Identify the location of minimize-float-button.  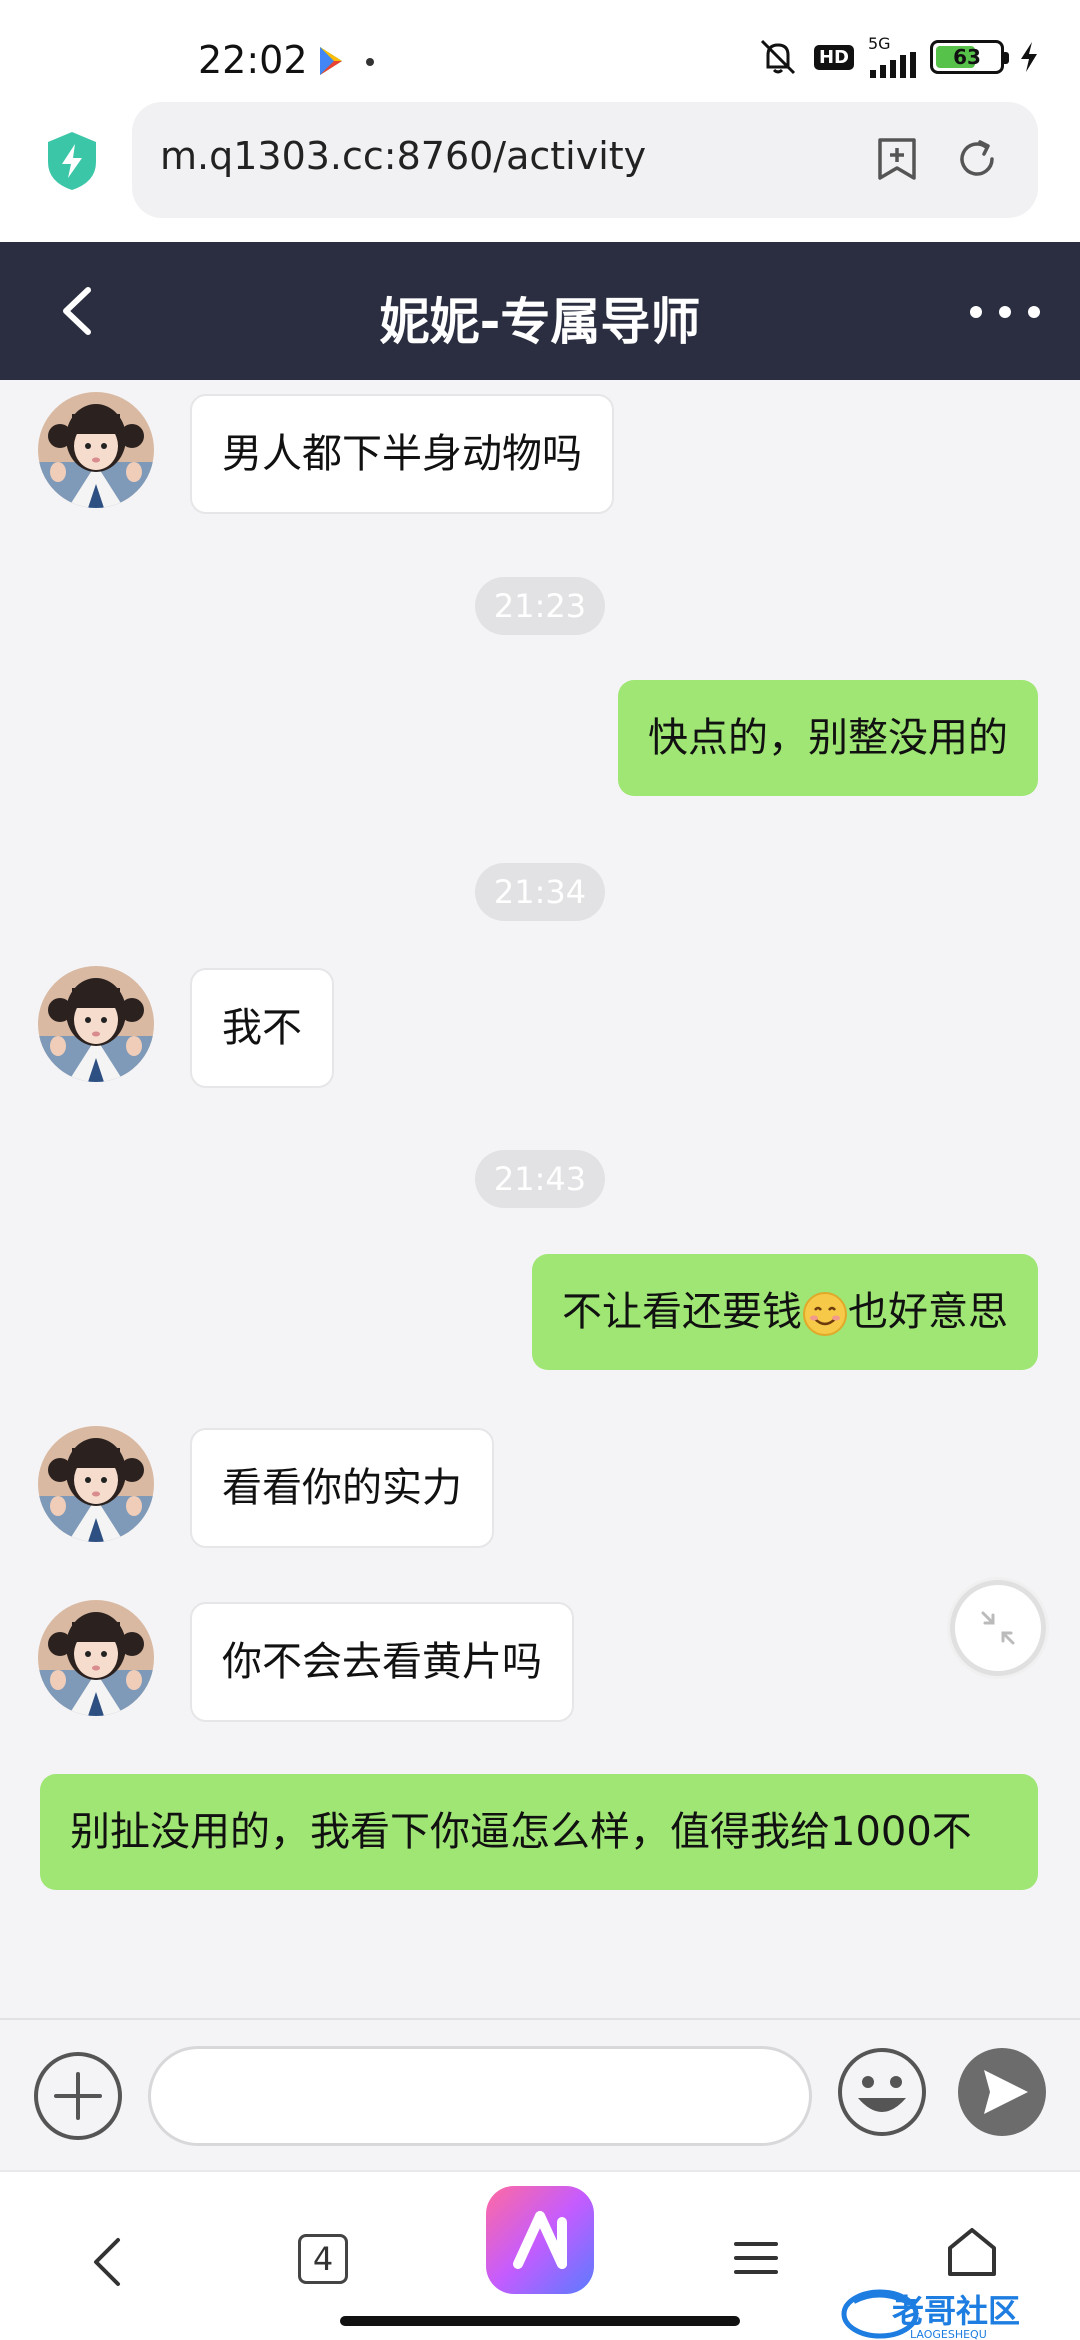
(998, 1628).